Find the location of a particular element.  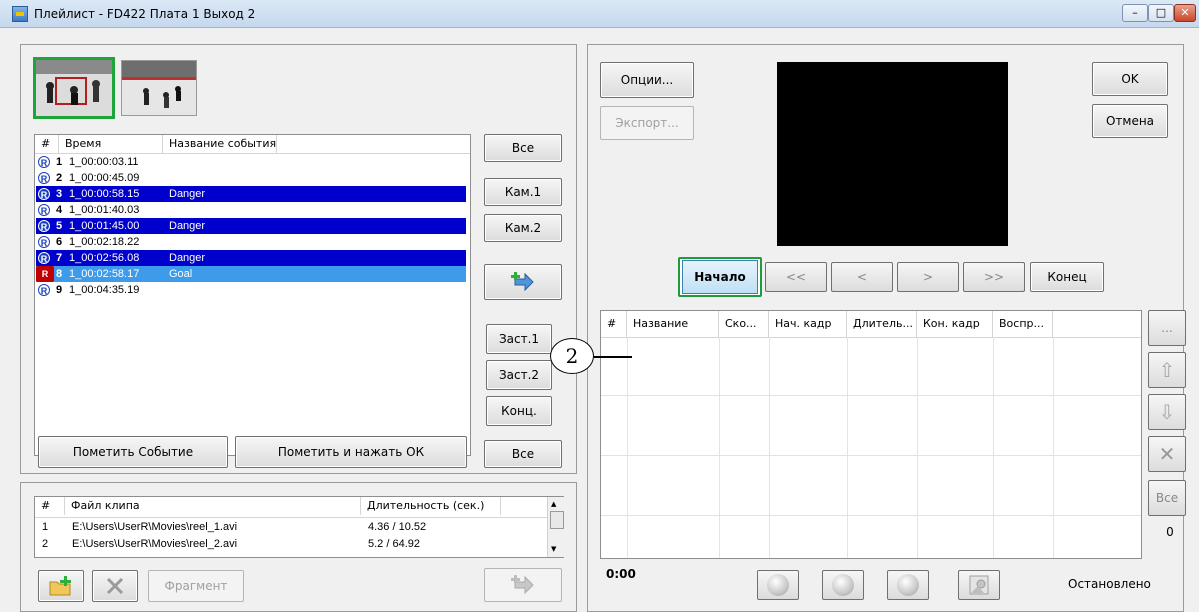

scroll-thumb is located at coordinates (557, 520).